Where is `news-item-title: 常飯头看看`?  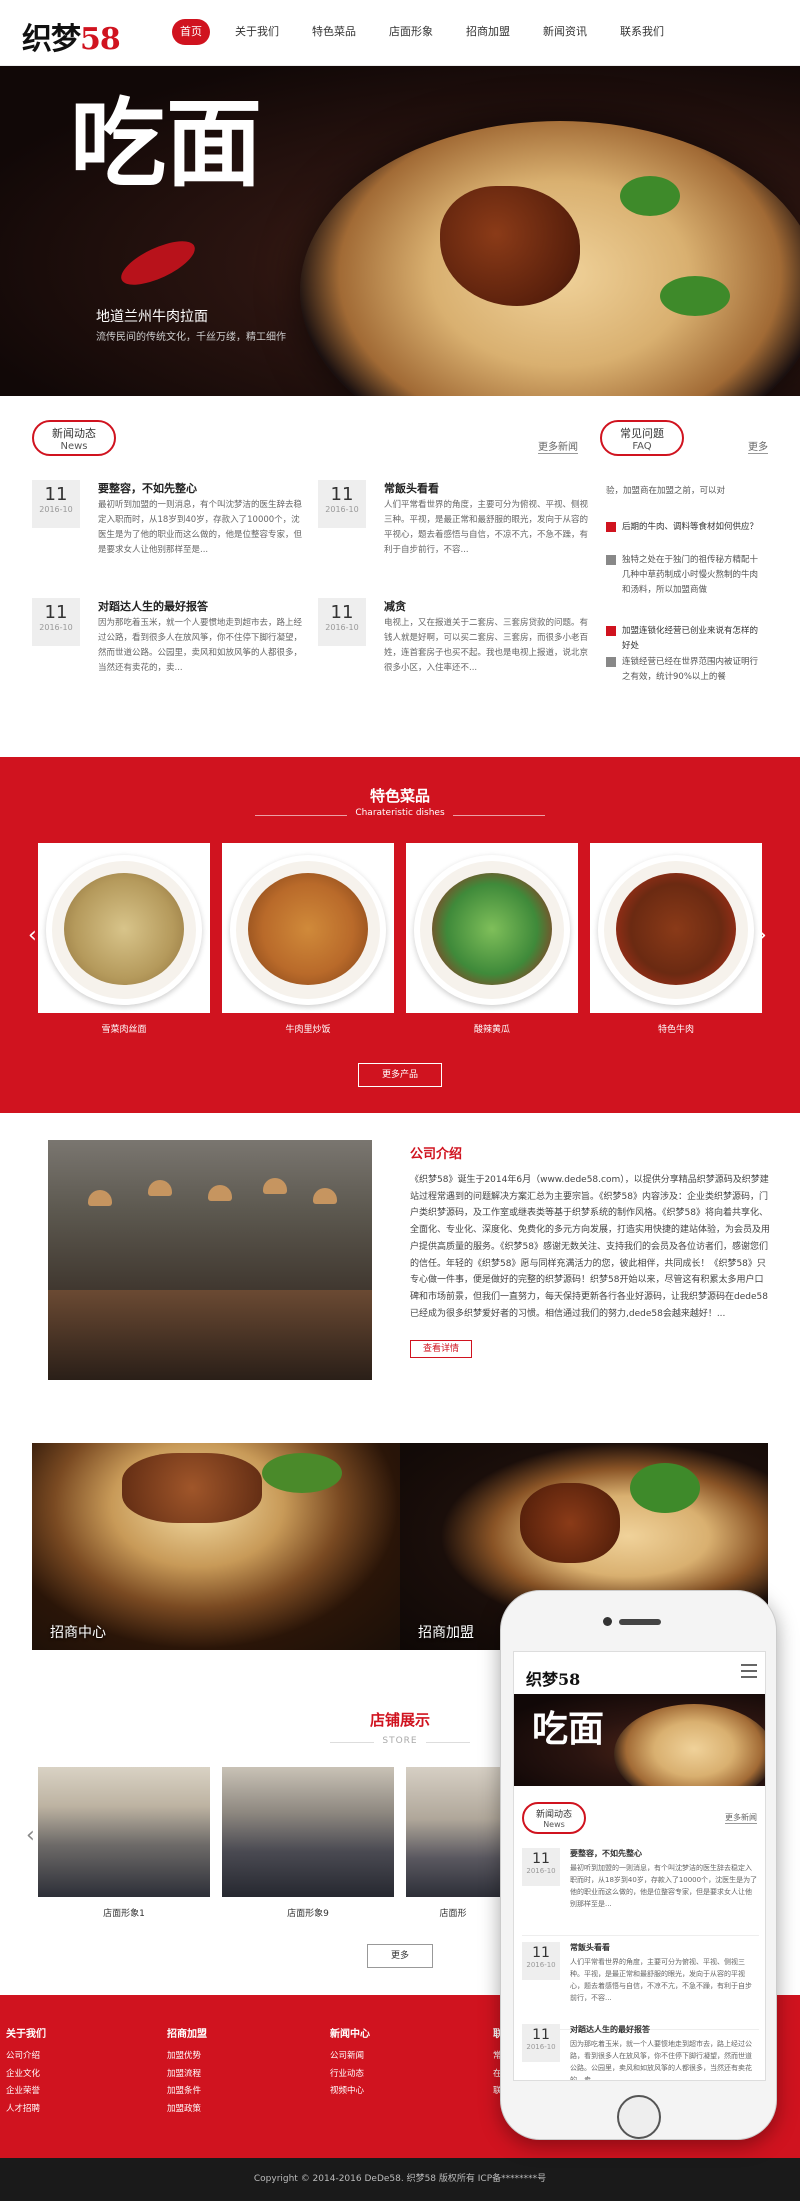
news-item-title: 常飯头看看 is located at coordinates (411, 488).